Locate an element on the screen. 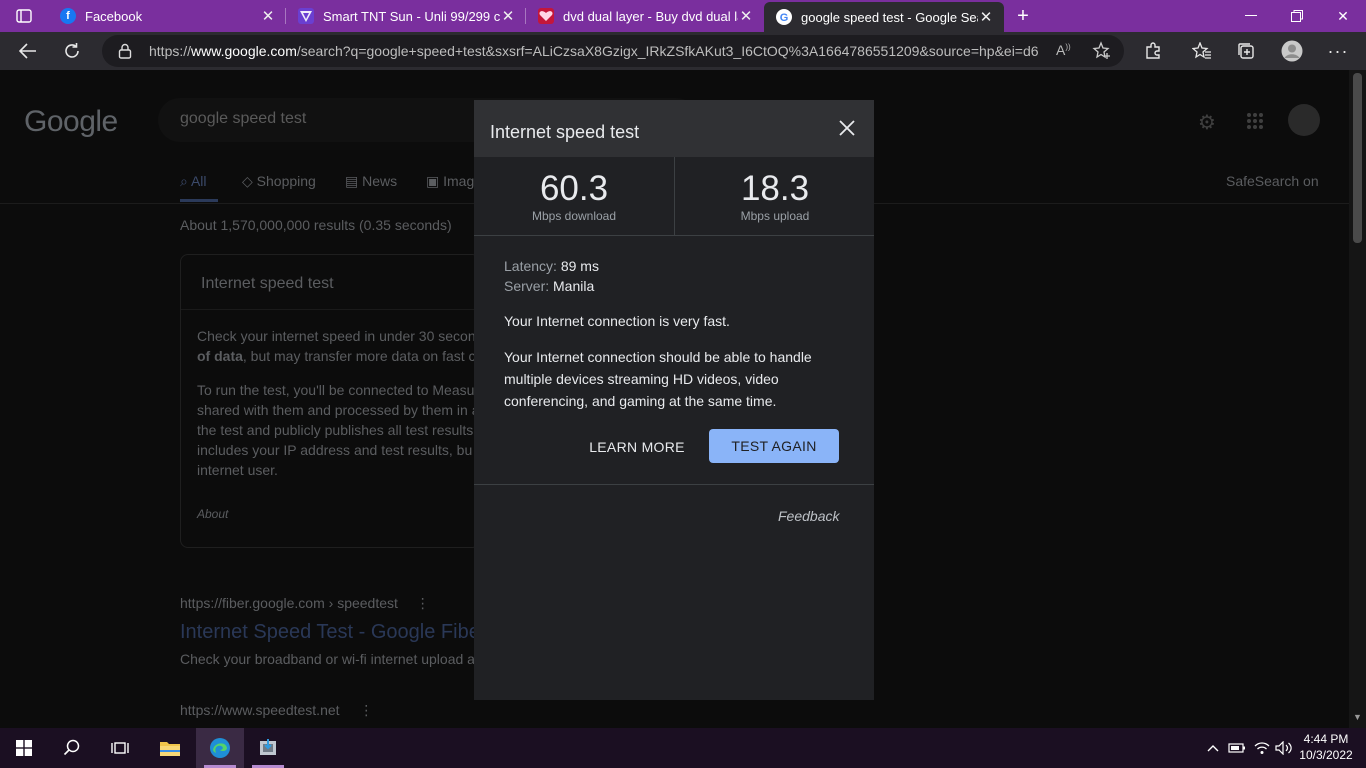 This screenshot has width=1366, height=768. tab-all: ⌕ All is located at coordinates (193, 181).